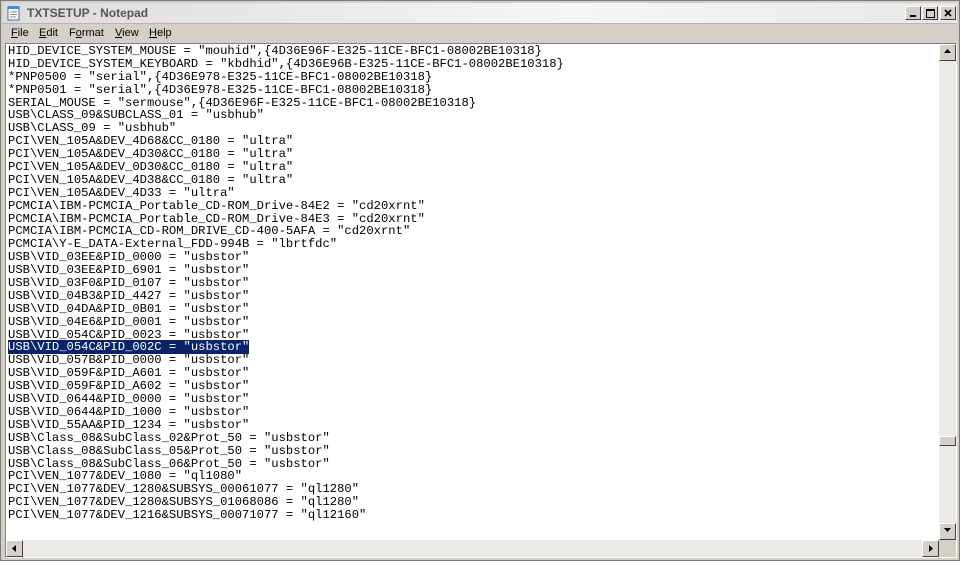  I want to click on arrow-down-icon, so click(947, 530).